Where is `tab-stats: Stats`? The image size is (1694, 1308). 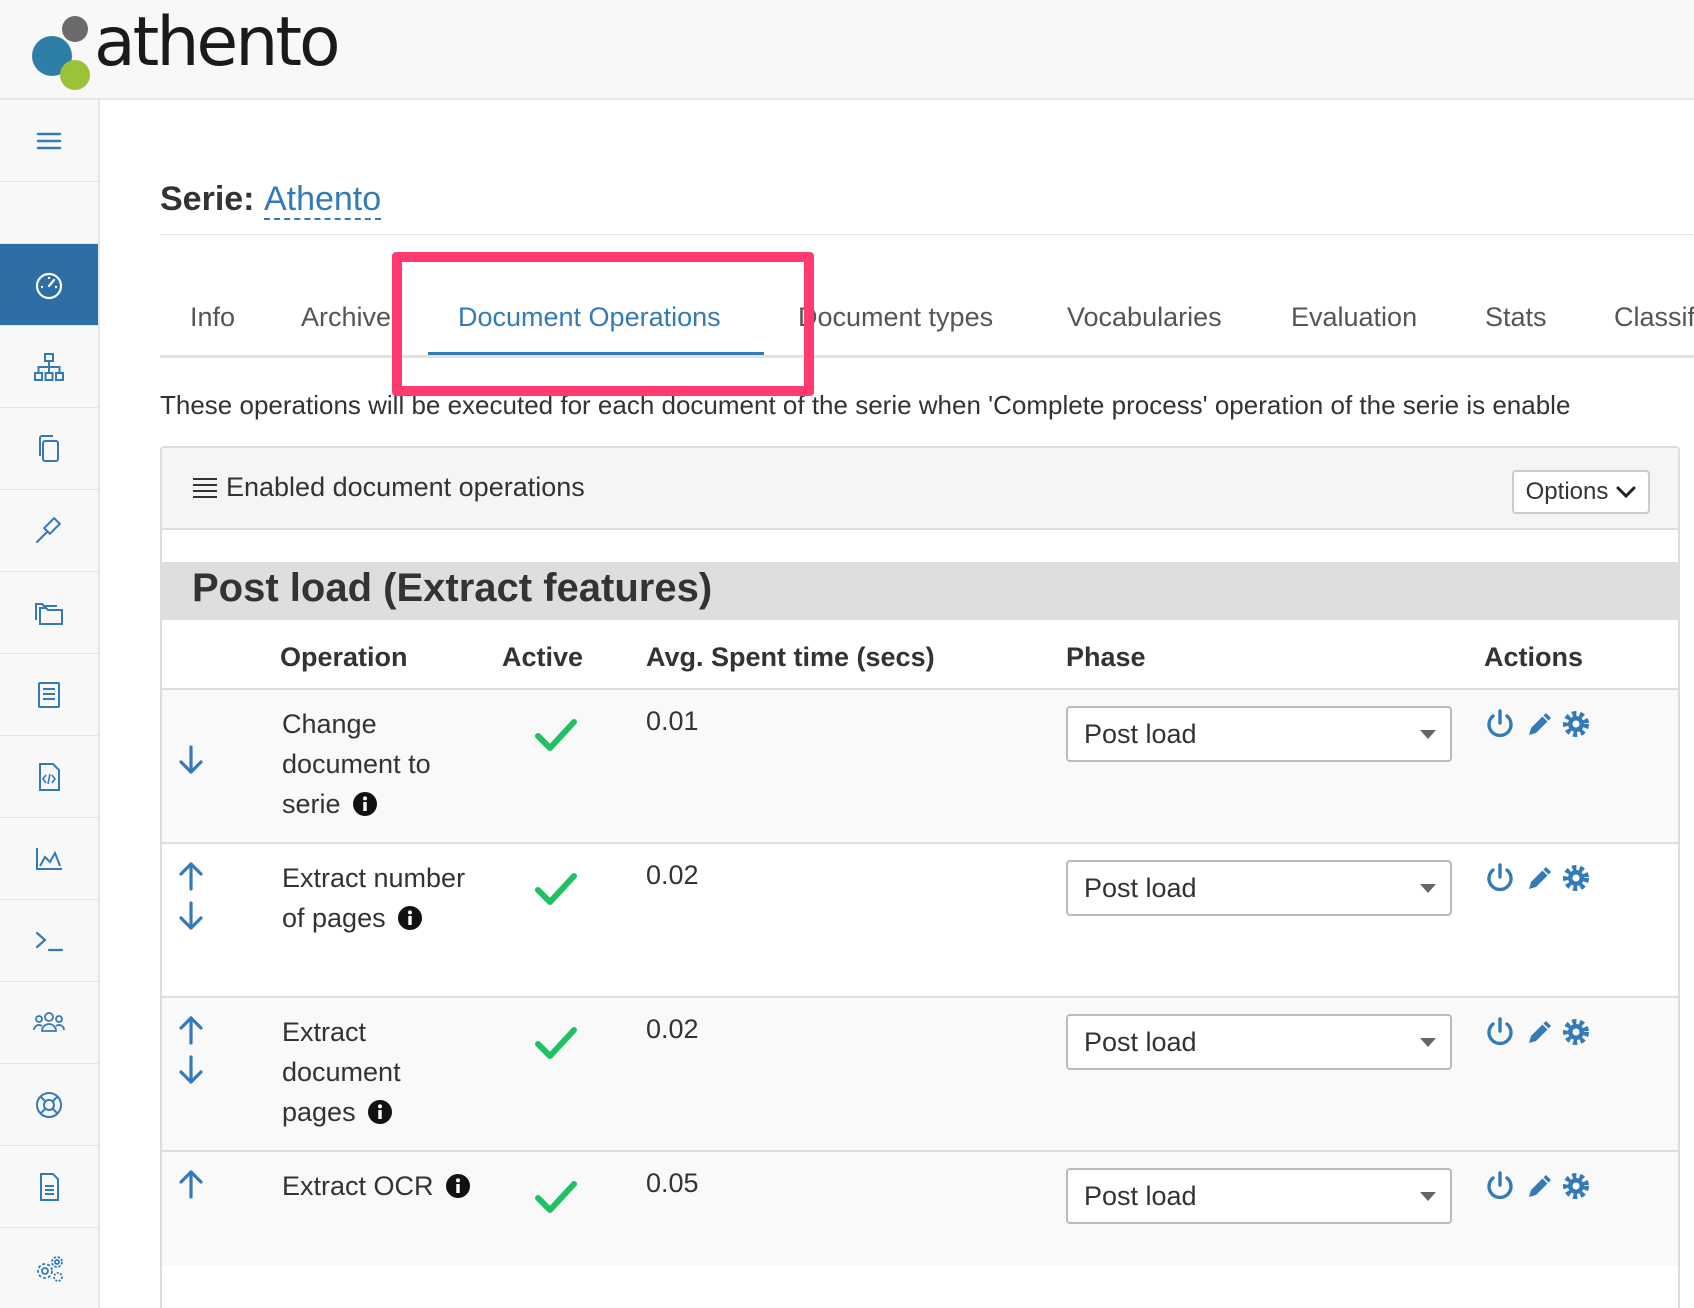 tab-stats: Stats is located at coordinates (1516, 325).